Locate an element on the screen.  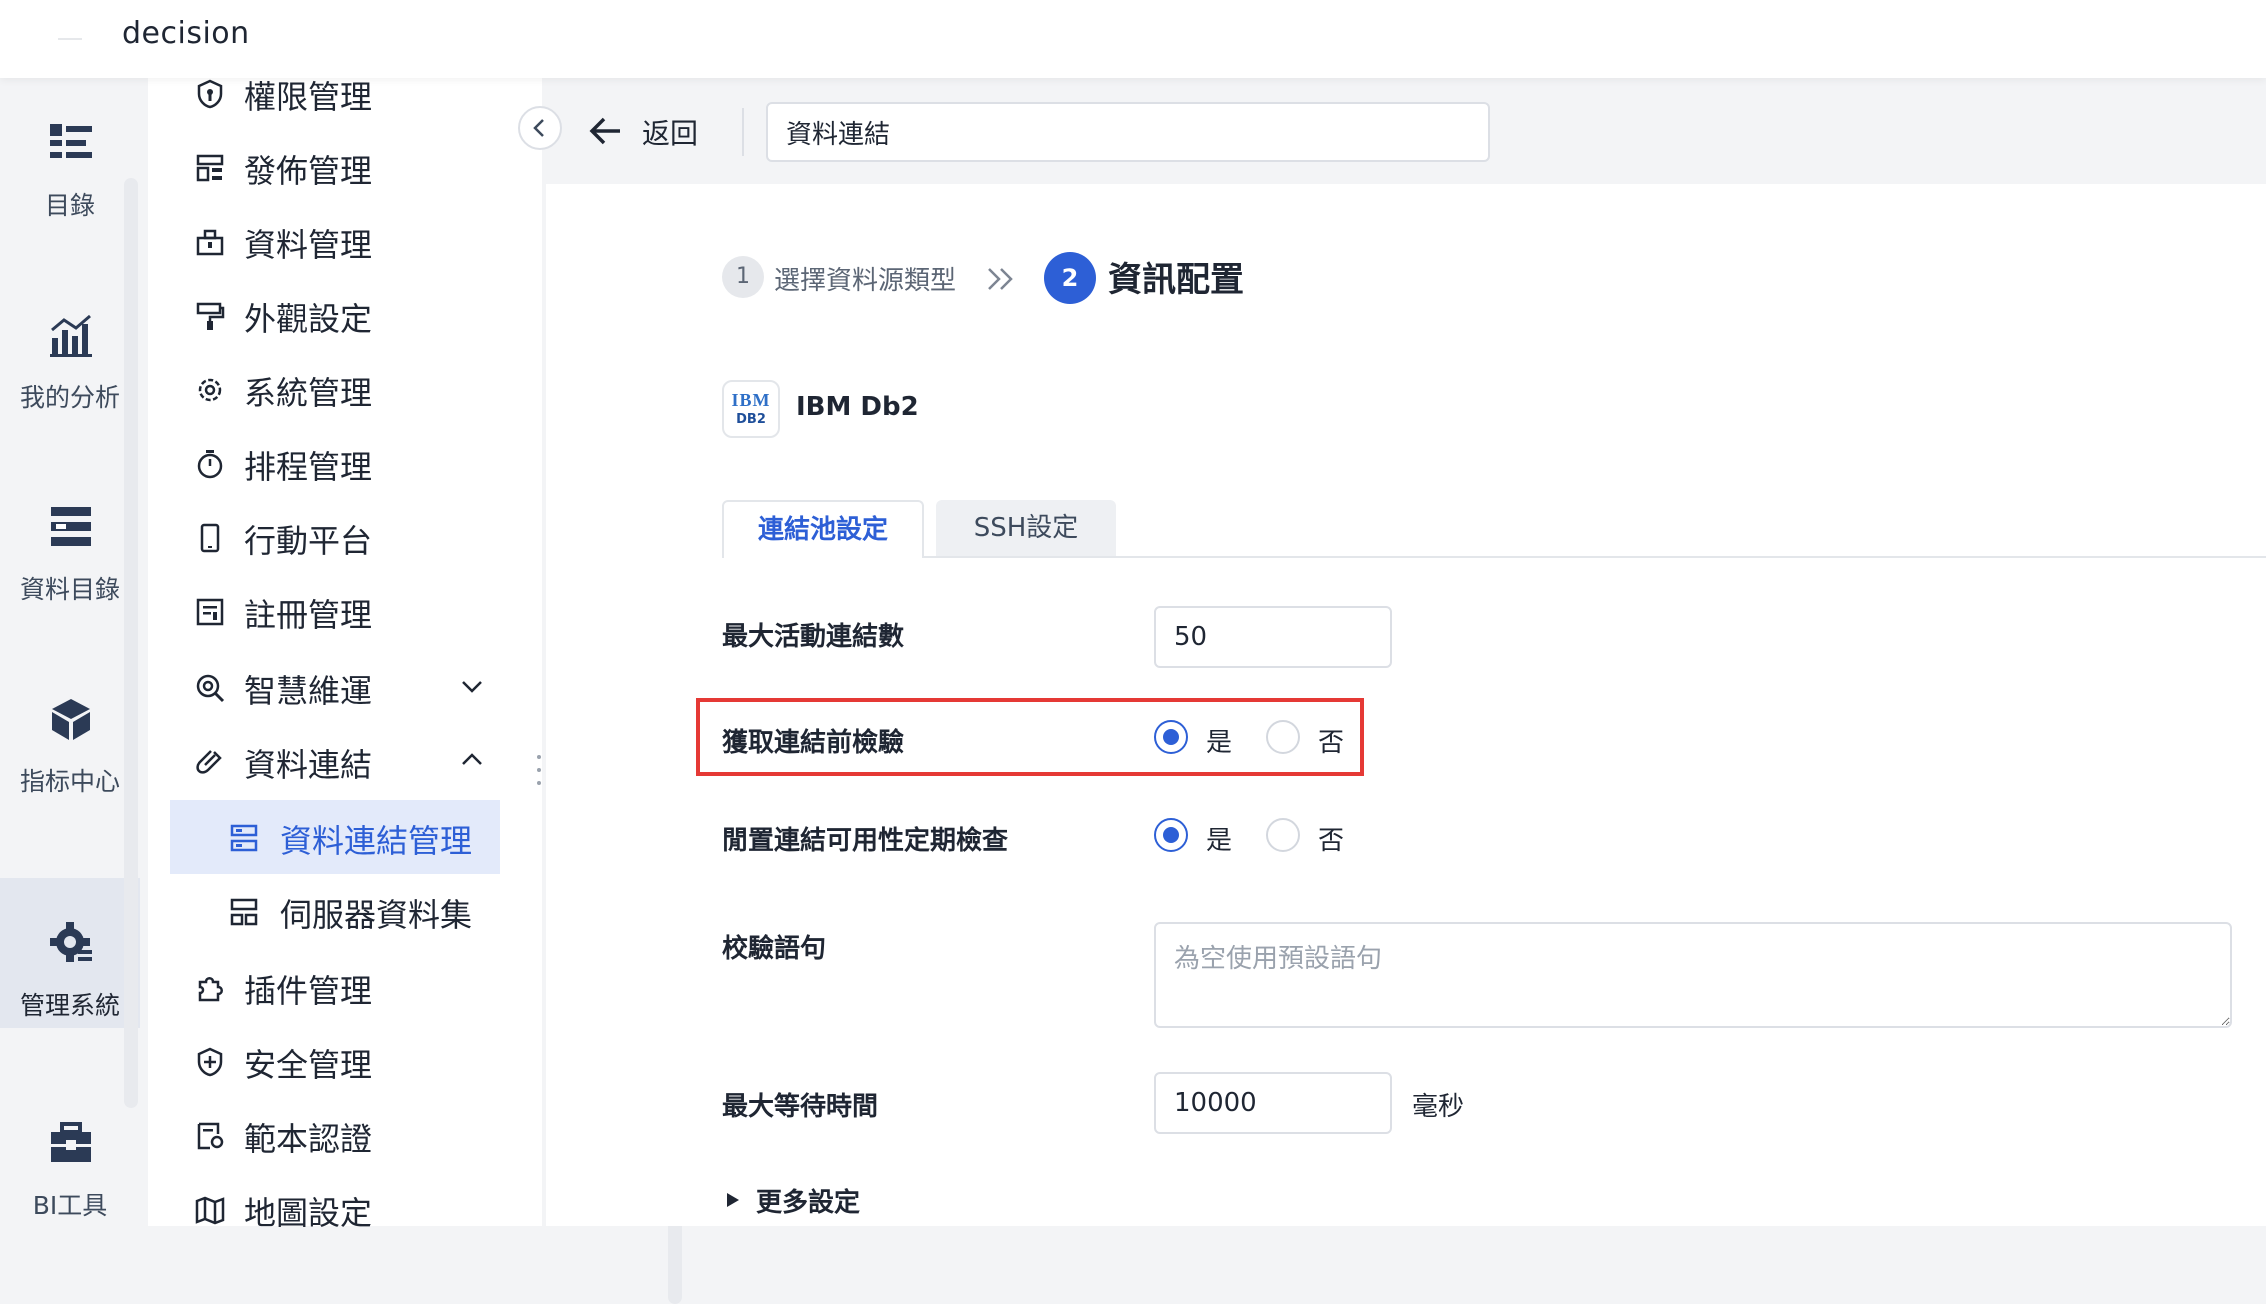
step-label-active: 資訊配置 is located at coordinates (1176, 280).